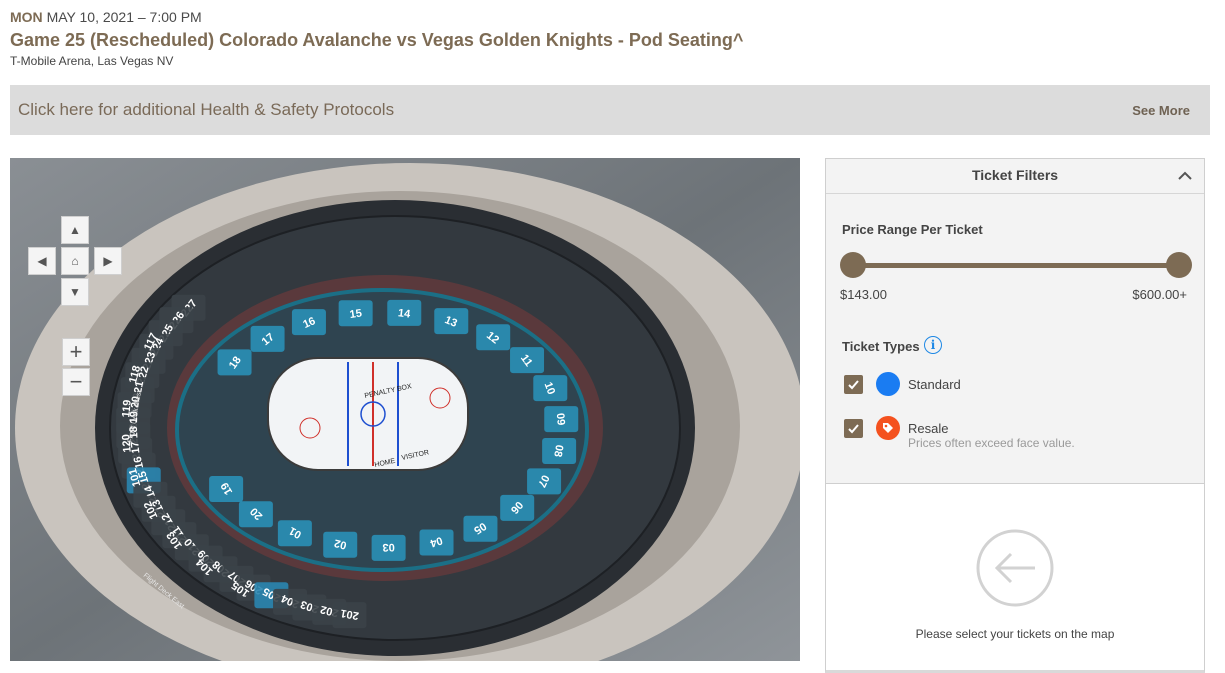  I want to click on arrow-right-icon: ▶, so click(108, 261).